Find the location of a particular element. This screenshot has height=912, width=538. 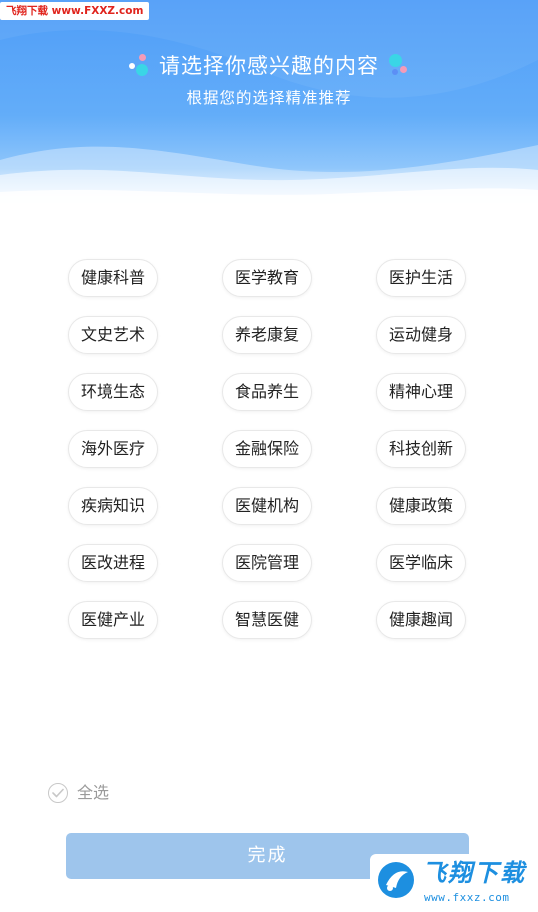

title-row: 请选择你感兴趣的内容 is located at coordinates (269, 66).